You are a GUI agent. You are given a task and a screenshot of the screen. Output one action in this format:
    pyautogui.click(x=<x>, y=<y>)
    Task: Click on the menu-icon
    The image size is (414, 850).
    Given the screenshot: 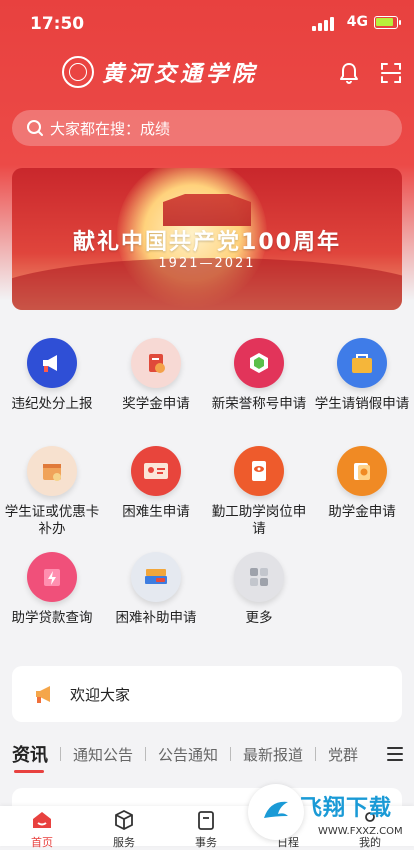 What is the action you would take?
    pyautogui.click(x=395, y=754)
    